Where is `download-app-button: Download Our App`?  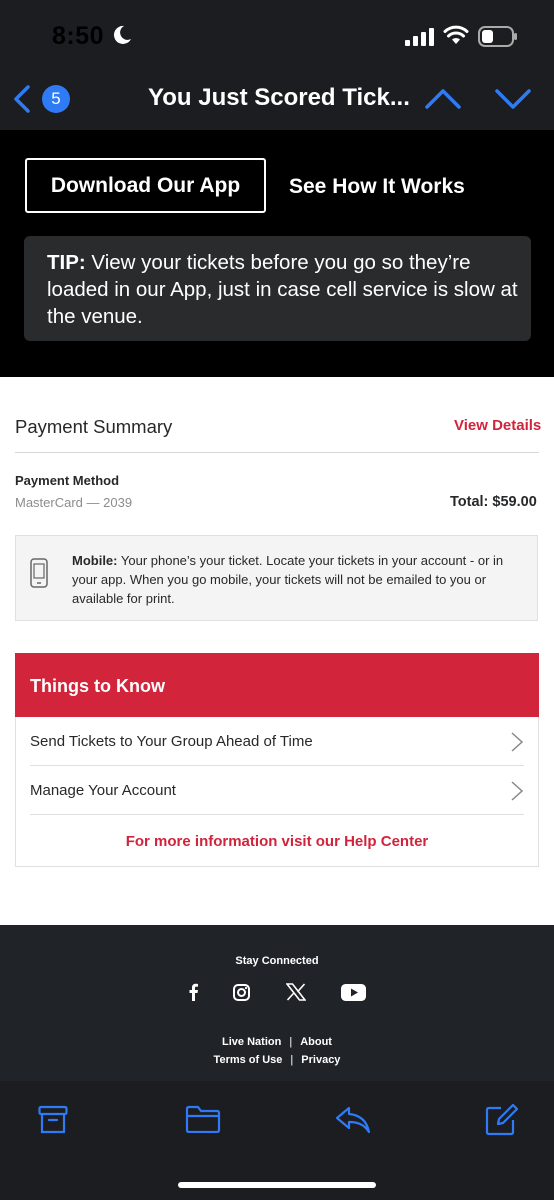 download-app-button: Download Our App is located at coordinates (145, 185).